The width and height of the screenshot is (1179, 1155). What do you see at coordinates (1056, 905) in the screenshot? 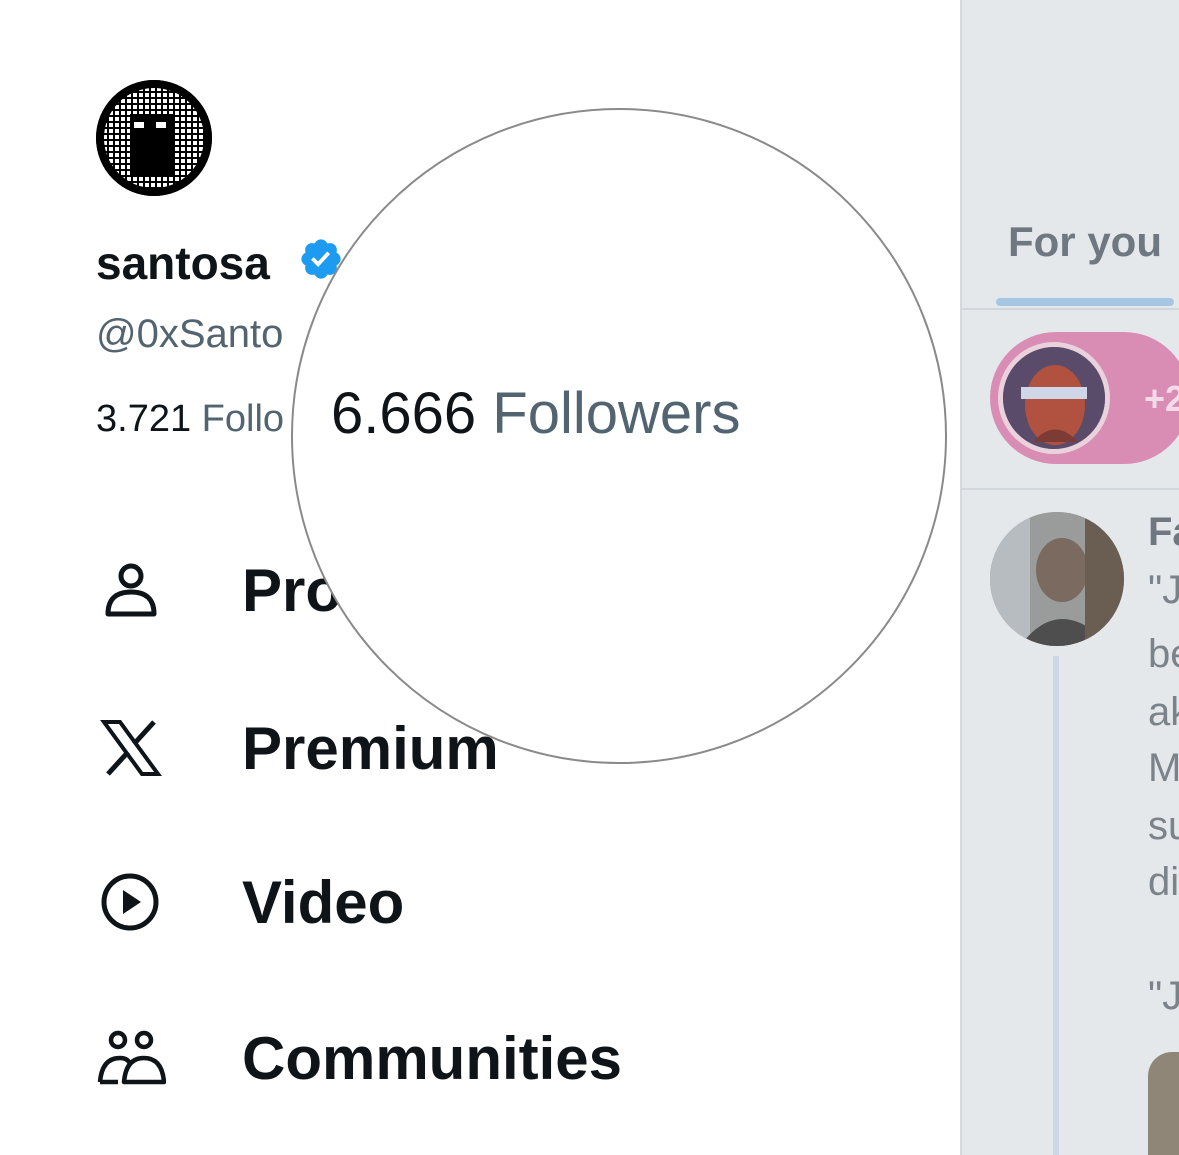
I see `thread-line` at bounding box center [1056, 905].